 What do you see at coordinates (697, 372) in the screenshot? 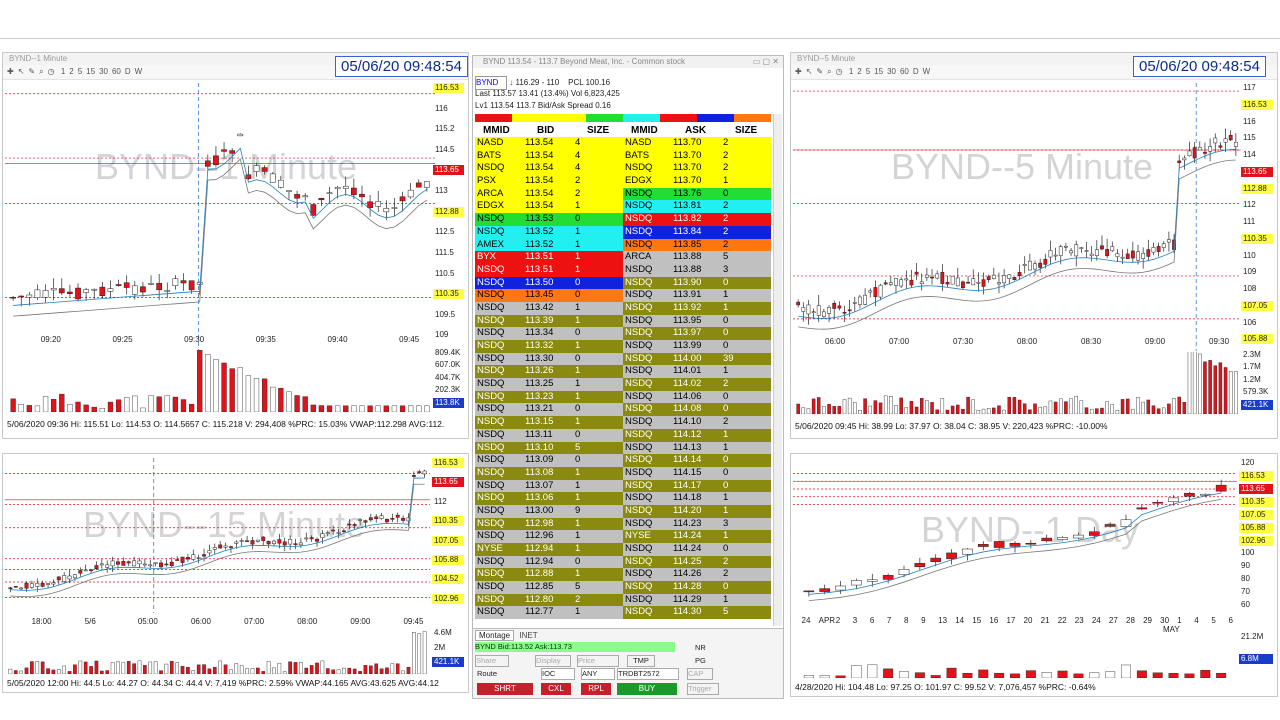
I see `ask-row: NSDQ 114.01 1` at bounding box center [697, 372].